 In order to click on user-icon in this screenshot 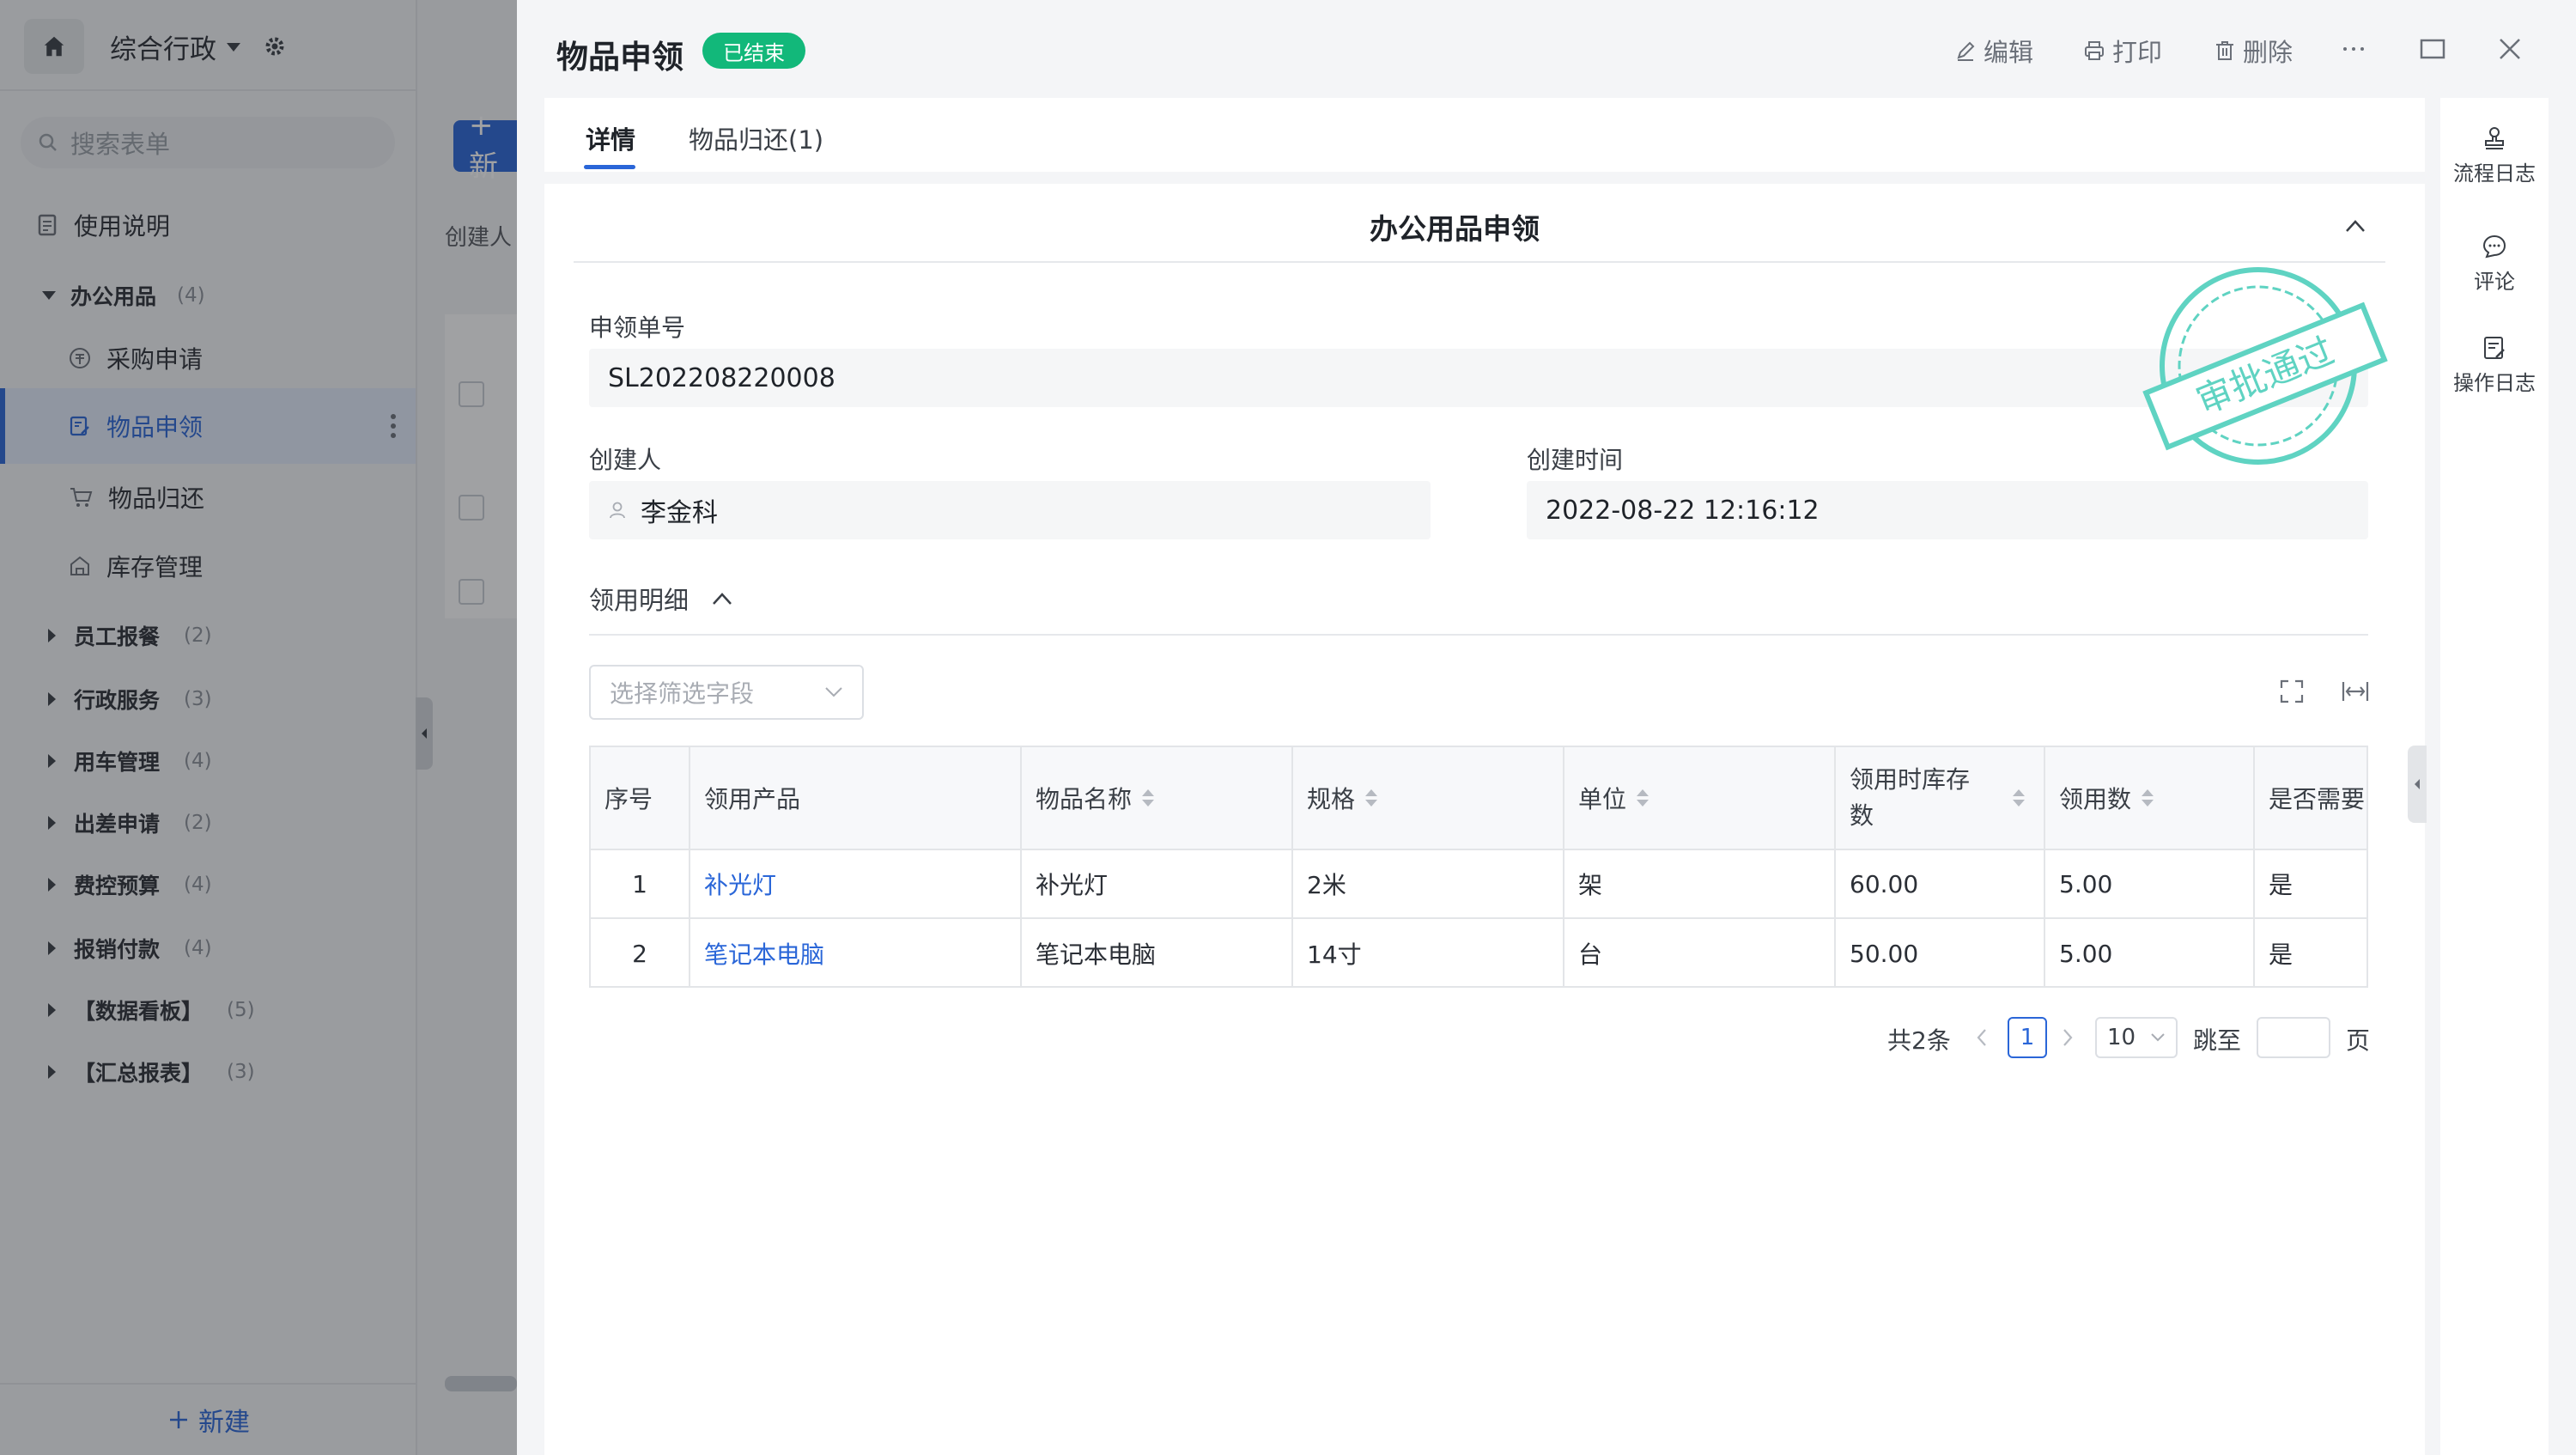, I will do `click(618, 510)`.